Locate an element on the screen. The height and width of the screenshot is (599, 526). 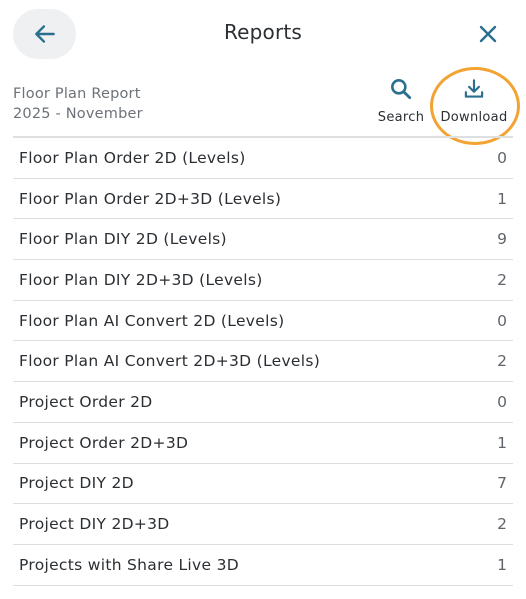
item-label: Floor Plan Order 2D (Levels) is located at coordinates (132, 157).